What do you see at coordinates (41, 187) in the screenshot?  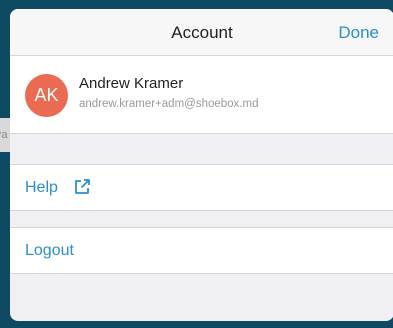 I see `help-link: Help` at bounding box center [41, 187].